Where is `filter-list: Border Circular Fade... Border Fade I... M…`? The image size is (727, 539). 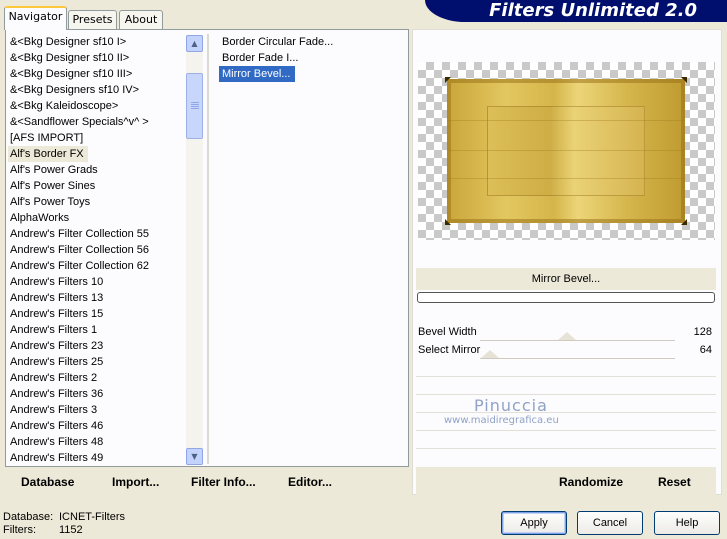
filter-list: Border Circular Fade... Border Fade I... M… is located at coordinates (311, 58).